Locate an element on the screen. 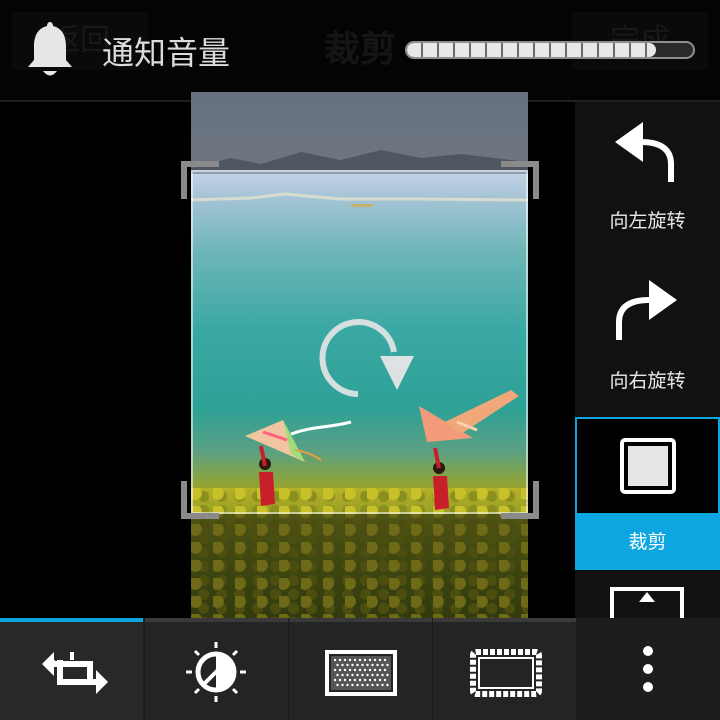  crop-label: 裁剪 is located at coordinates (647, 542).